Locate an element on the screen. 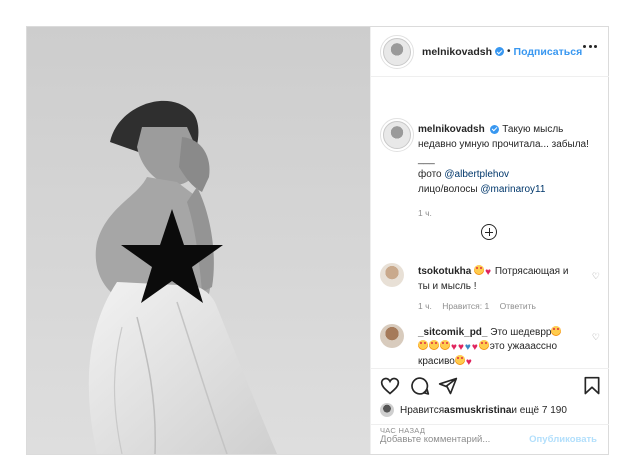  likes-middle: и ещё is located at coordinates (525, 410).